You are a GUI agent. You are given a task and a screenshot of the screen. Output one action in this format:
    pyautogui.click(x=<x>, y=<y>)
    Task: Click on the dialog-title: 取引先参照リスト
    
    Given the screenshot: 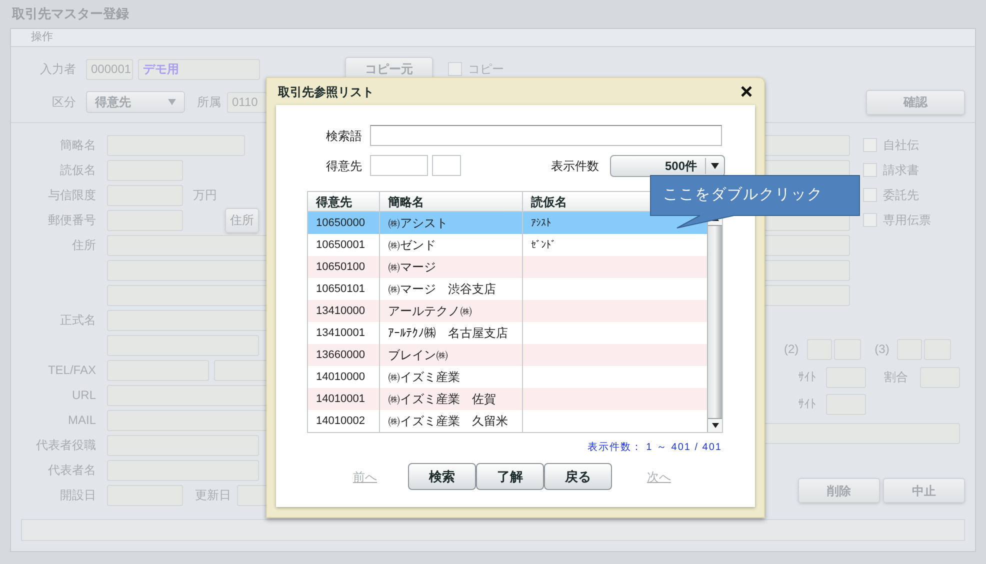 What is the action you would take?
    pyautogui.click(x=326, y=92)
    